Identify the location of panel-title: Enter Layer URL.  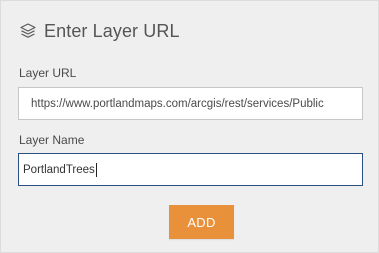
(112, 30).